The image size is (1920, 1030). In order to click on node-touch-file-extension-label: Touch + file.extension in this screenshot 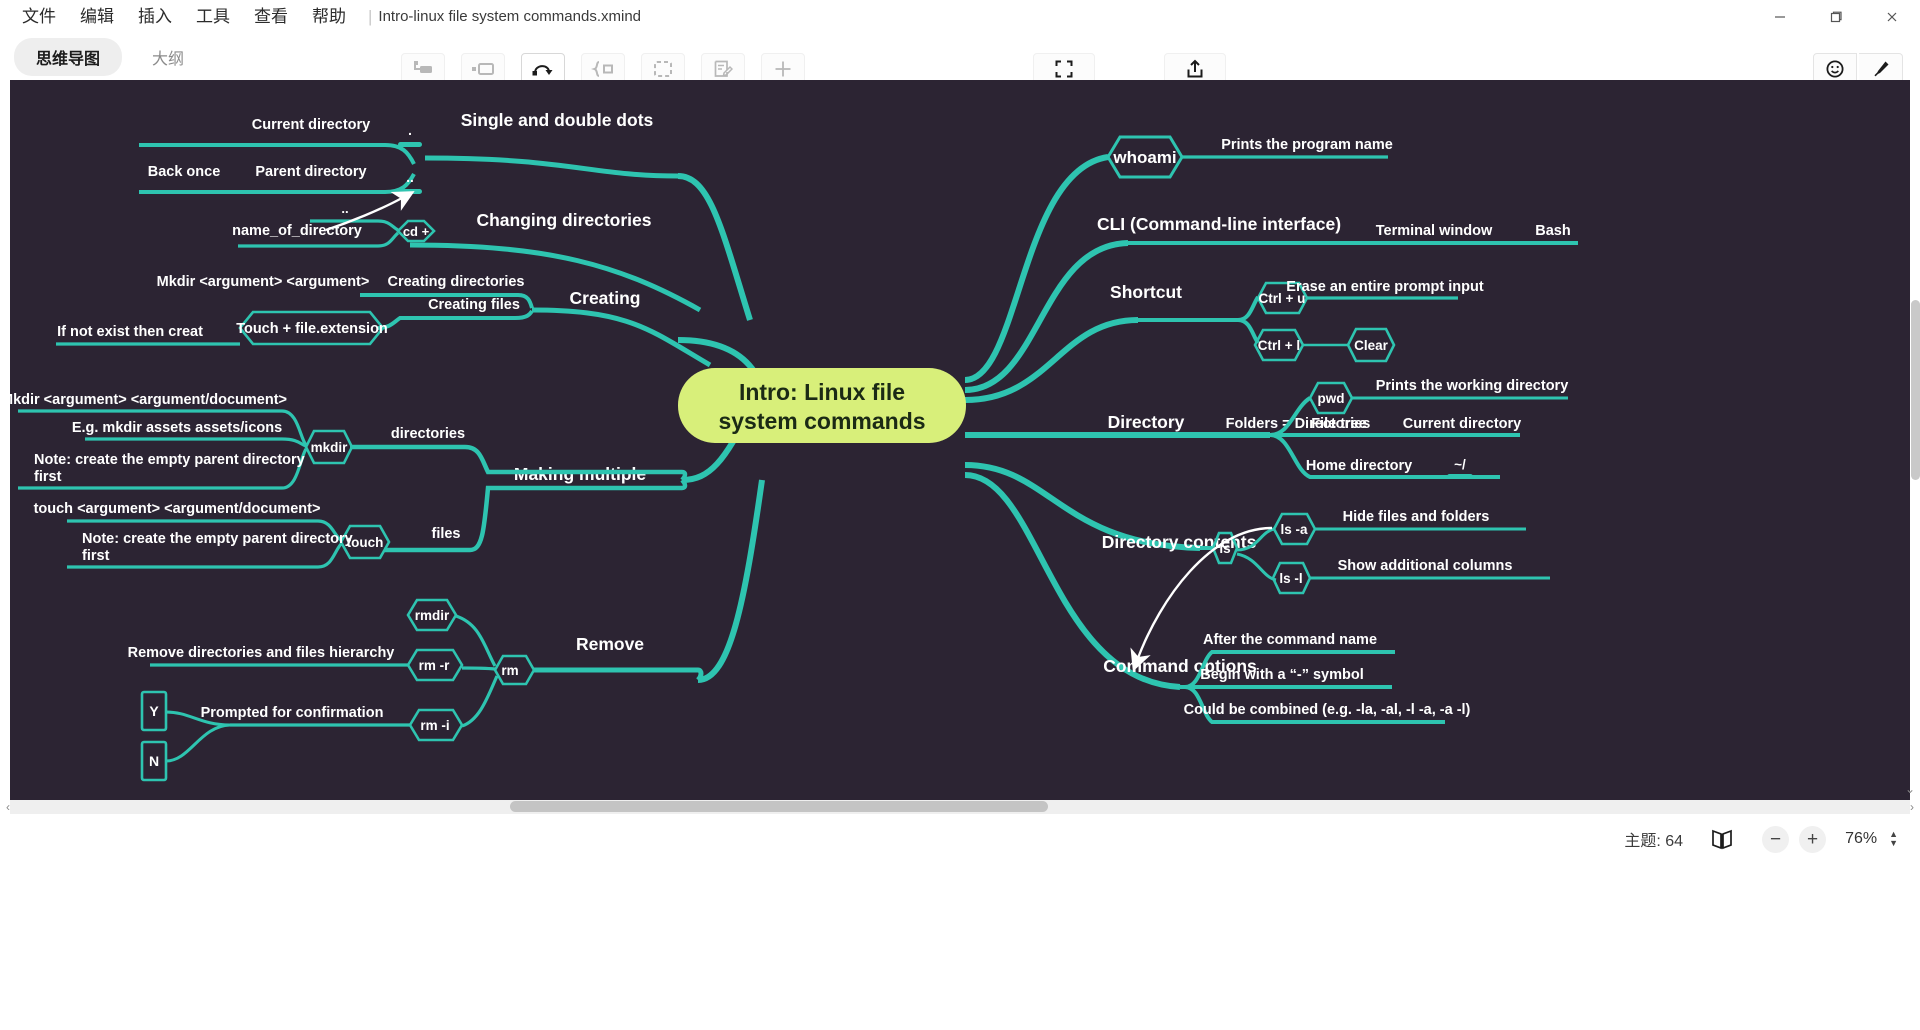, I will do `click(312, 329)`.